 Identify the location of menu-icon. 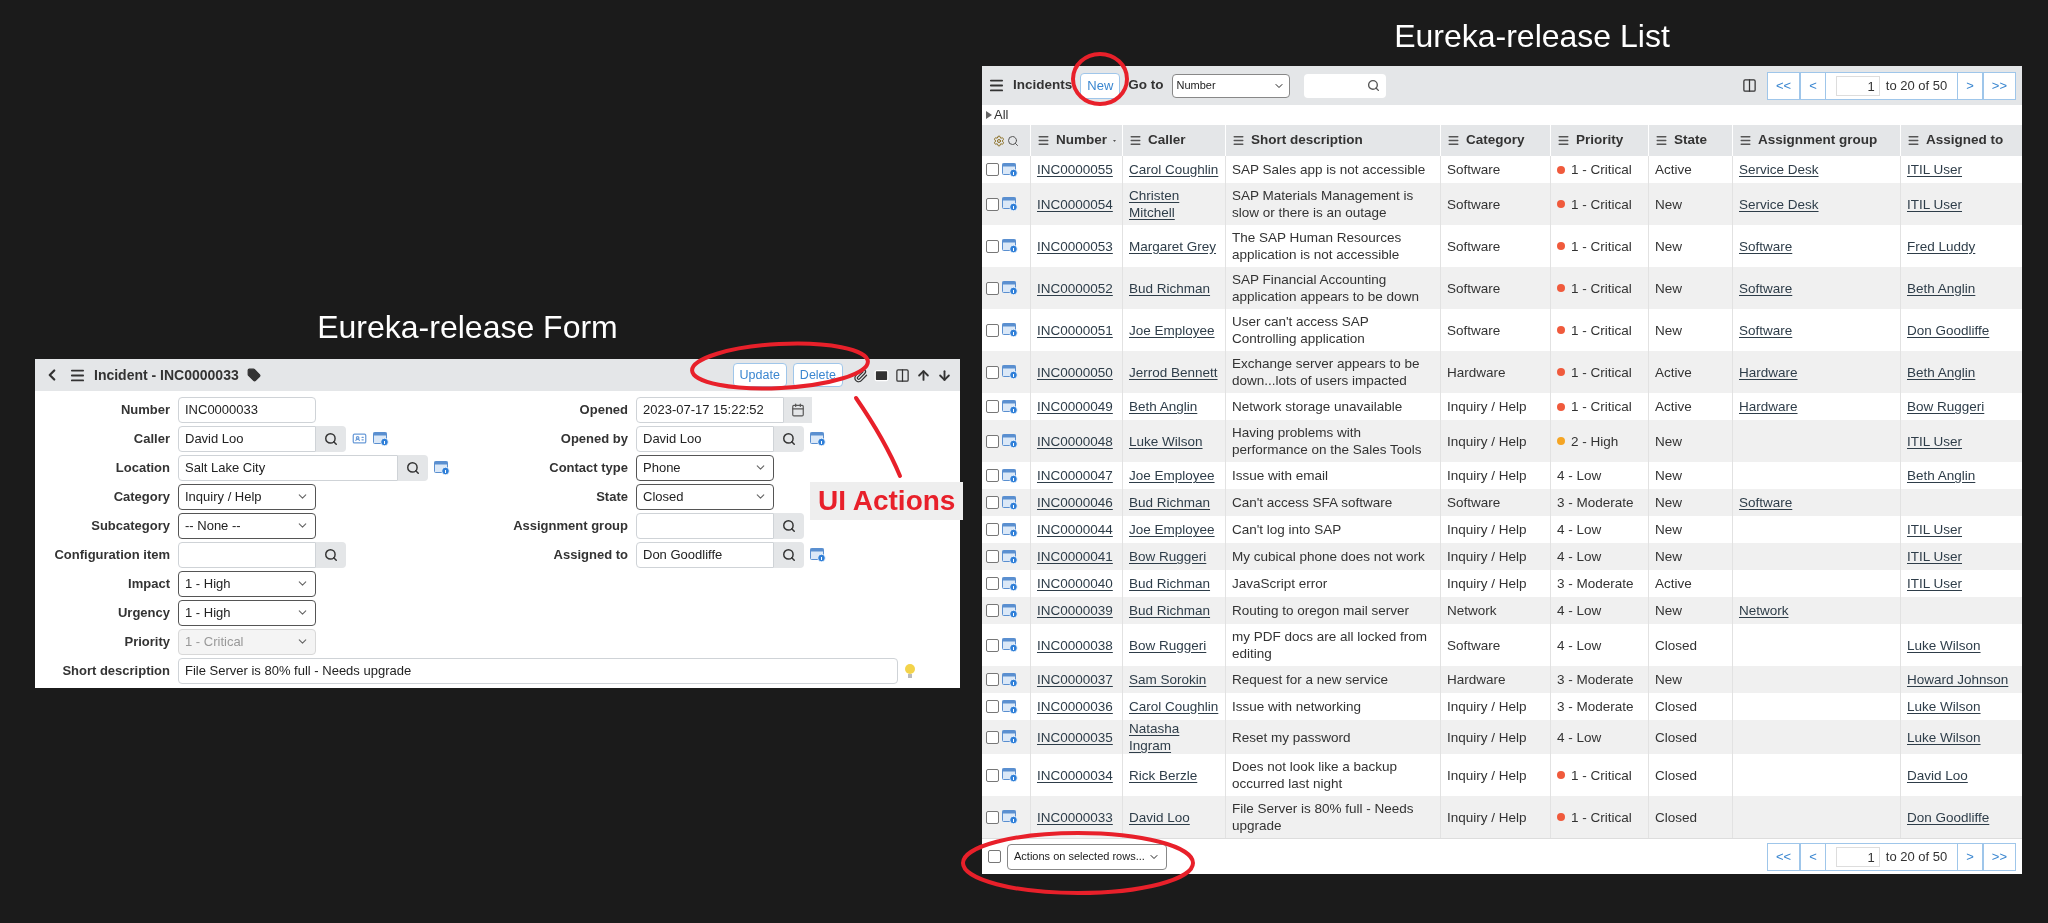
(996, 85).